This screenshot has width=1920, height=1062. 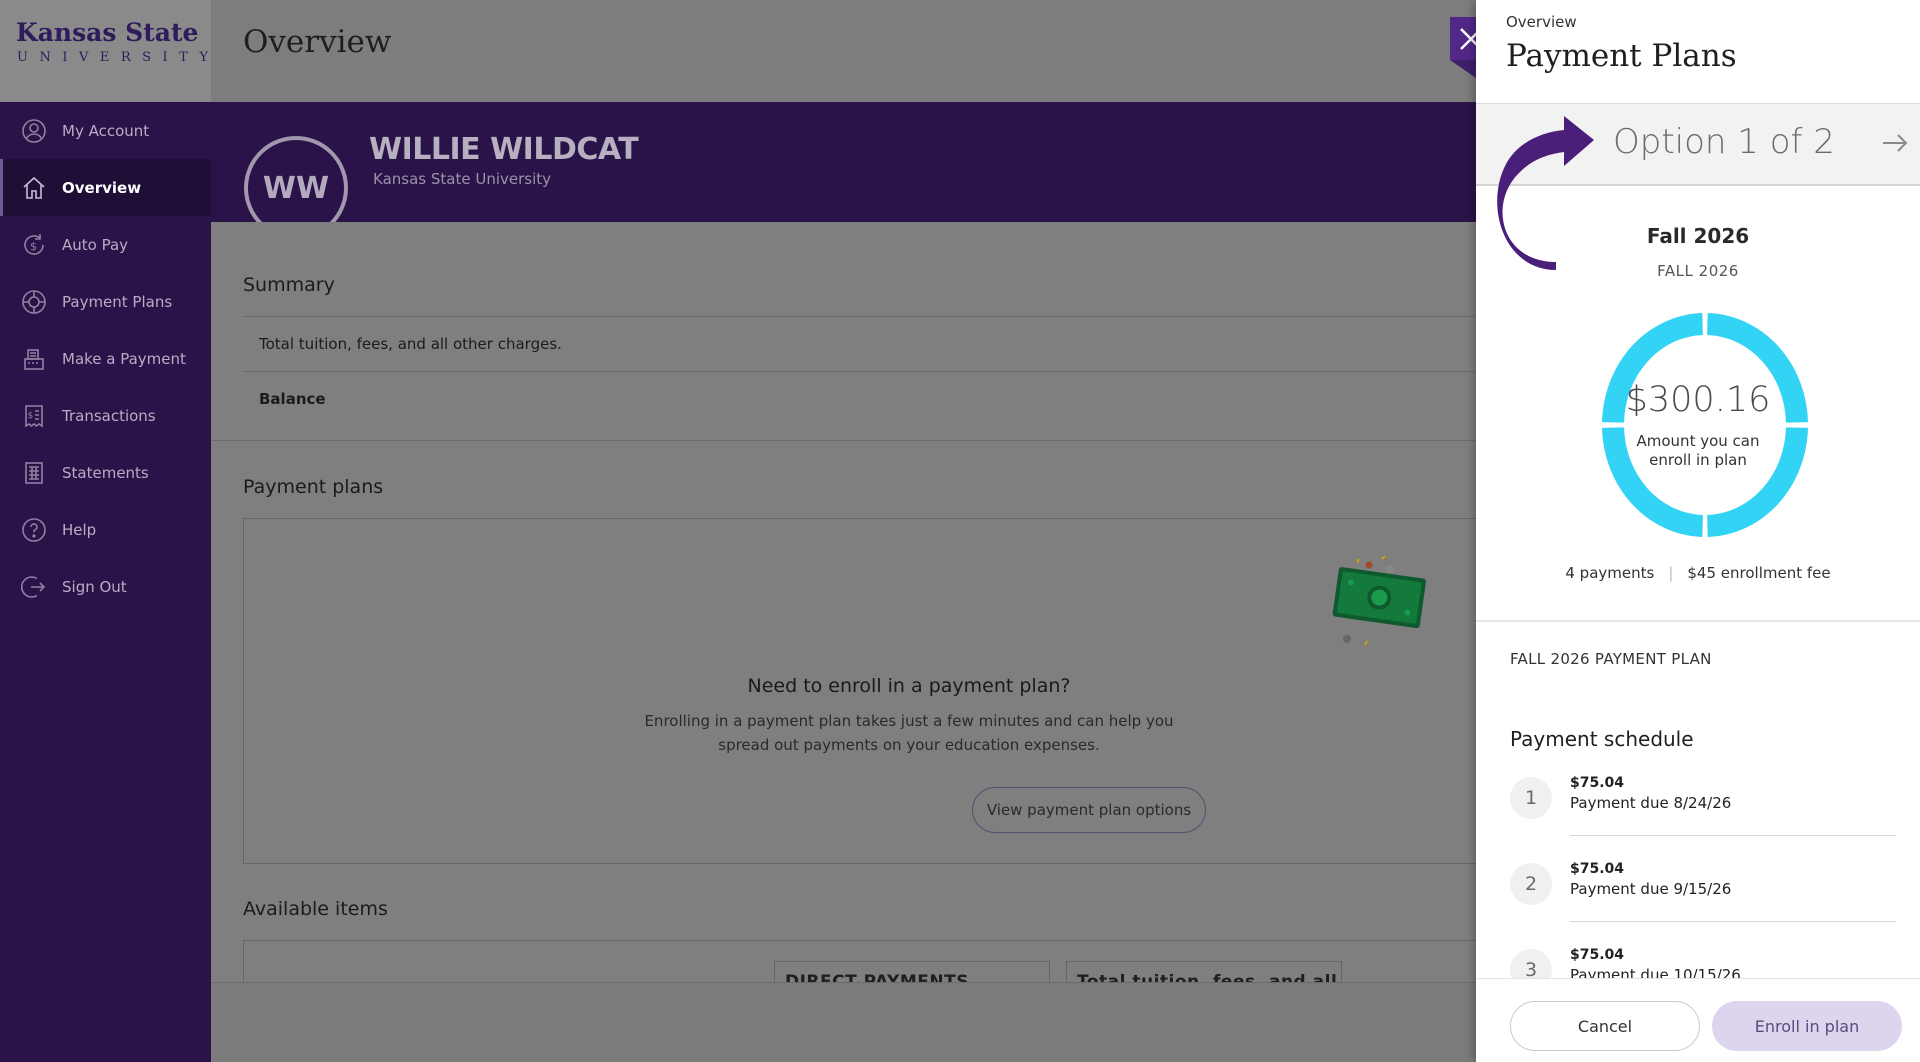 What do you see at coordinates (504, 149) in the screenshot?
I see `profile-name: WILLIE WILDCAT` at bounding box center [504, 149].